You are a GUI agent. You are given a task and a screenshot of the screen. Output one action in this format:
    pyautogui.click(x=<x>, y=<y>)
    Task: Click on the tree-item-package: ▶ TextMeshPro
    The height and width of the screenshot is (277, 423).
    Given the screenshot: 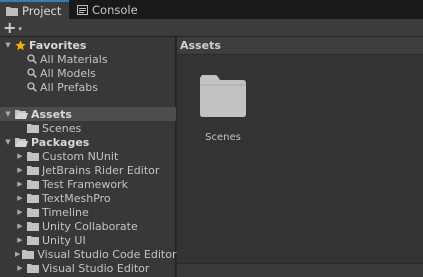 What is the action you would take?
    pyautogui.click(x=88, y=198)
    